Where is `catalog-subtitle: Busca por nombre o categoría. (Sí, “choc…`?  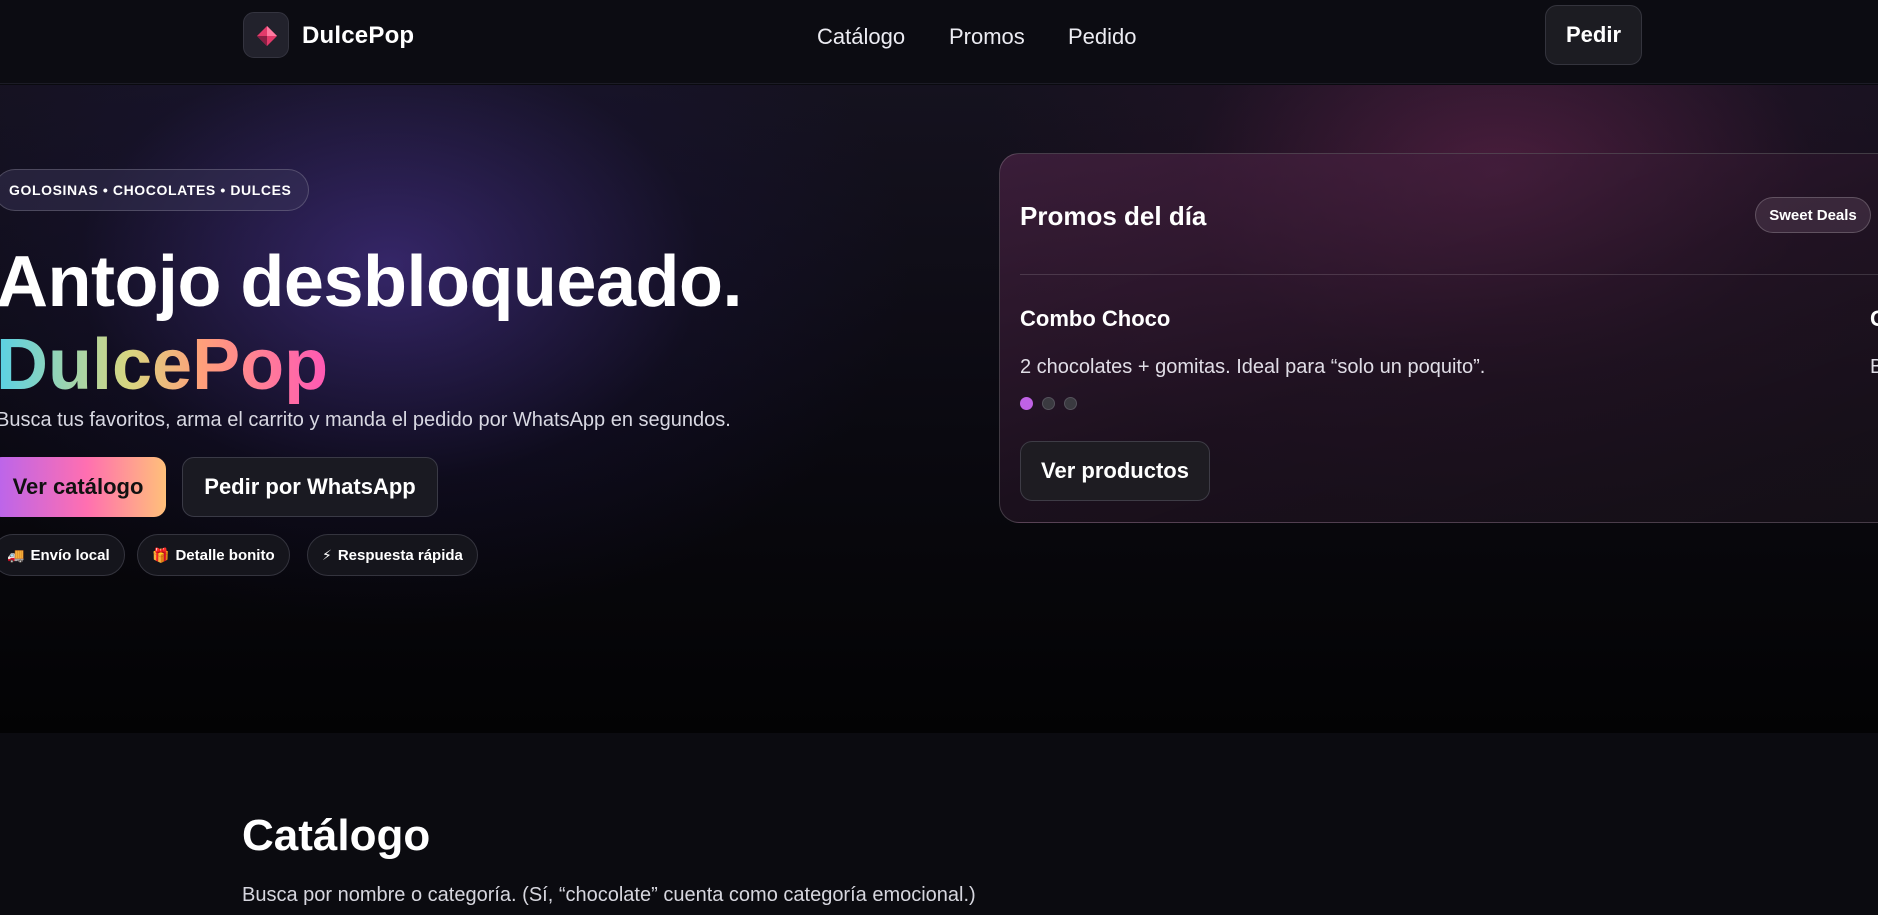
catalog-subtitle: Busca por nombre o categoría. (Sí, “choc… is located at coordinates (609, 895).